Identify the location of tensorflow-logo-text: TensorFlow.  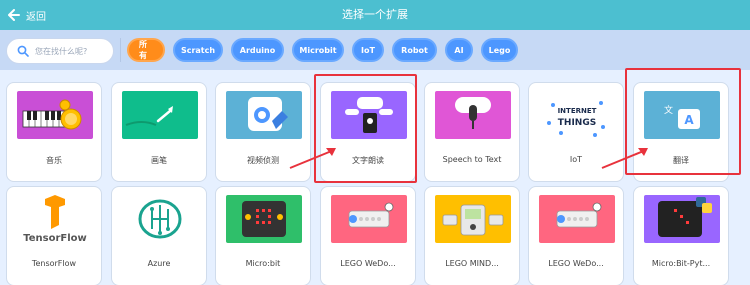
(55, 238).